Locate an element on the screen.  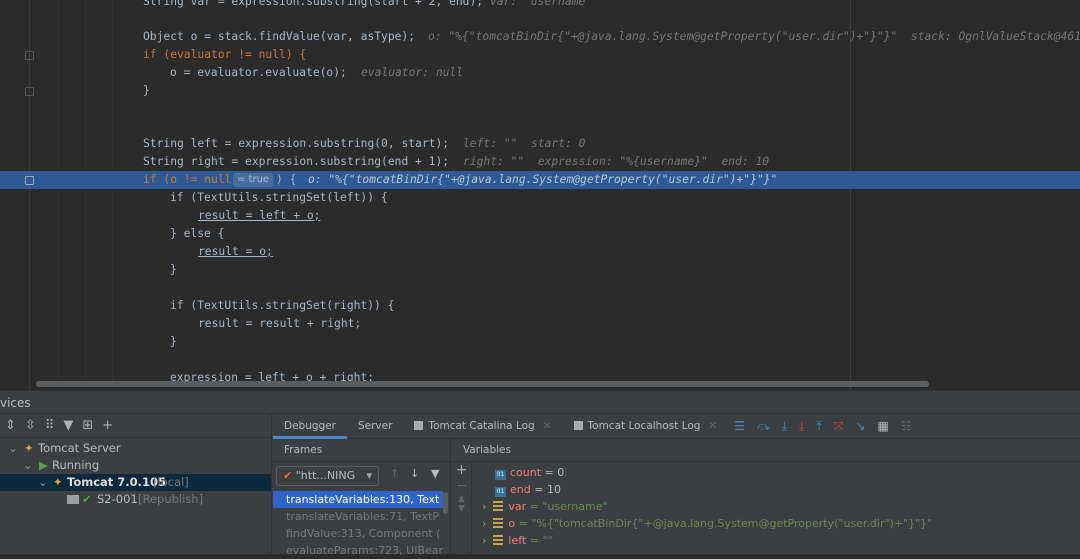
new-tab-icon: ⊞ is located at coordinates (87, 425).